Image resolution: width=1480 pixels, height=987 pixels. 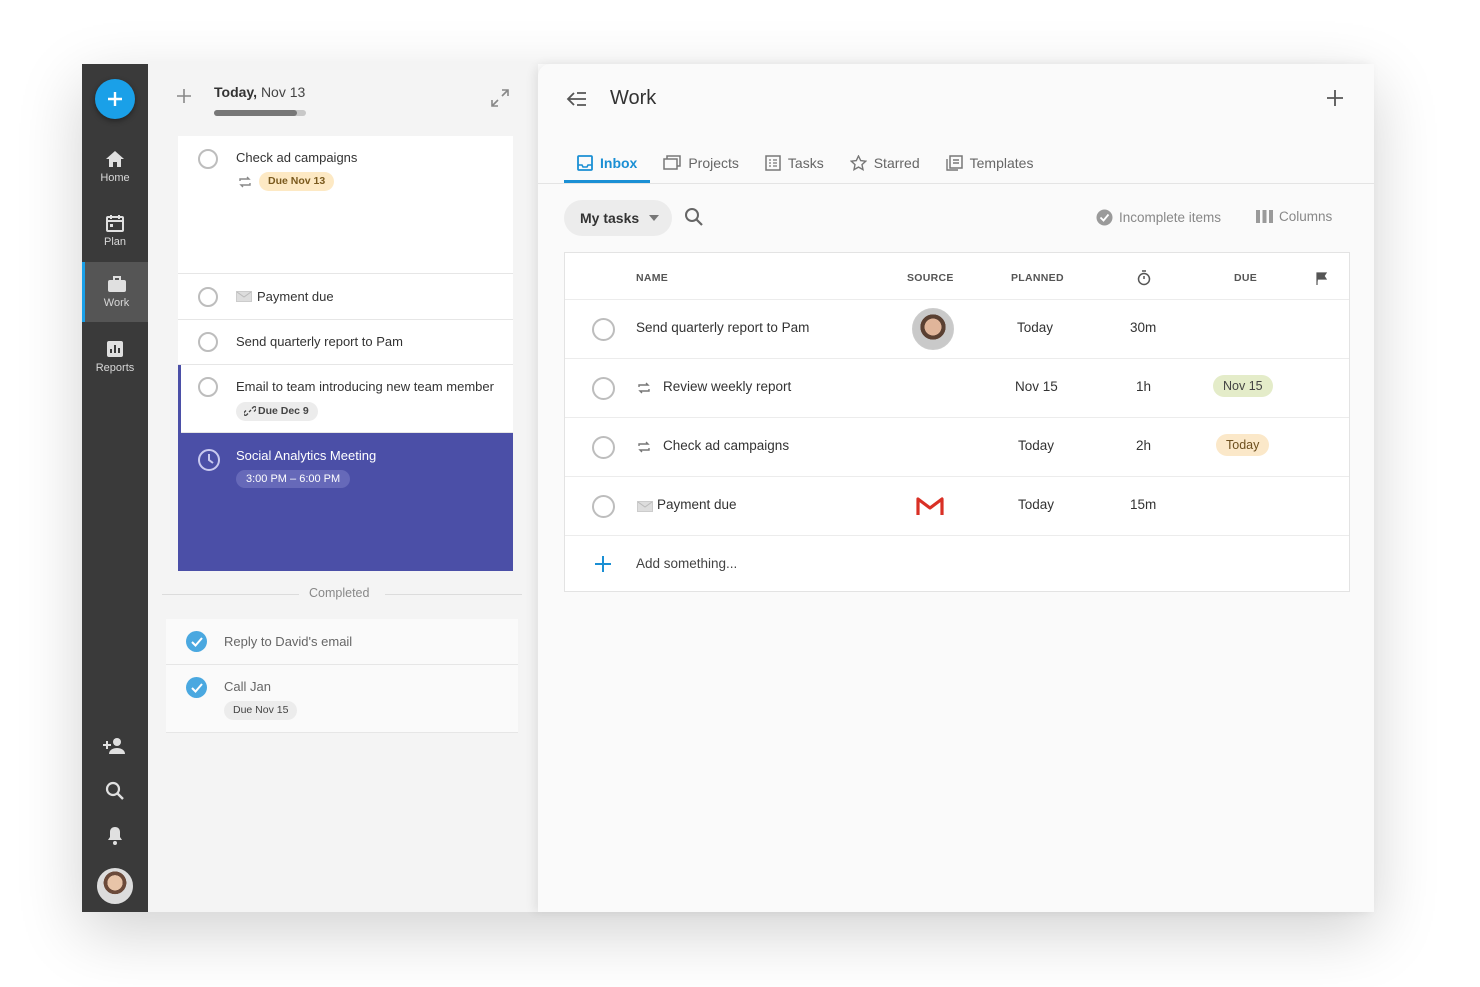 I want to click on due-chip: Due Dec 9, so click(x=277, y=411).